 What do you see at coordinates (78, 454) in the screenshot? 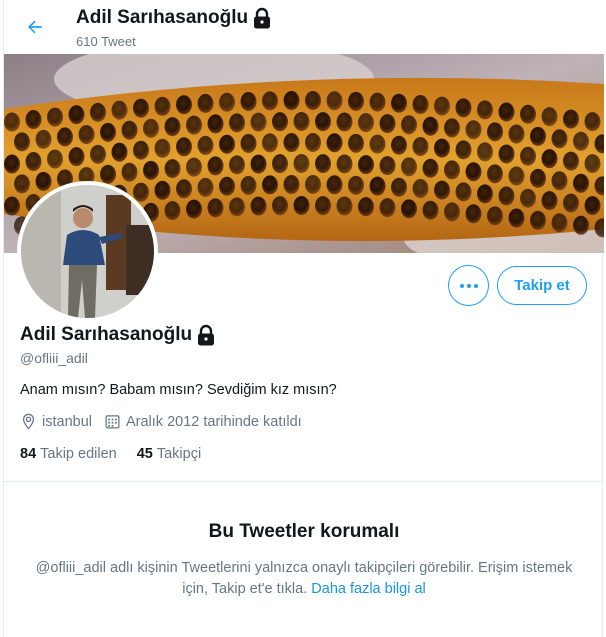
I see `following-label: Takip edilen` at bounding box center [78, 454].